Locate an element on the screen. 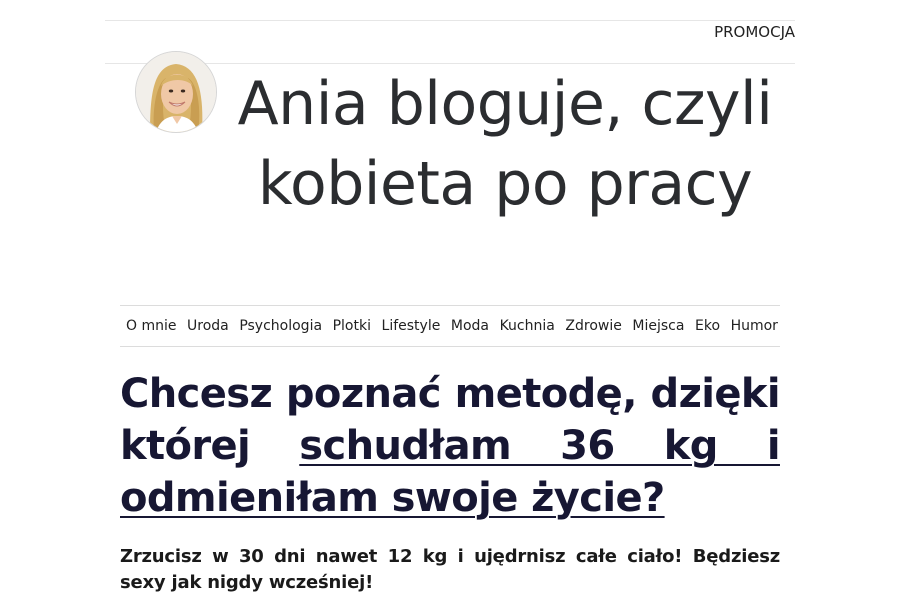 The image size is (900, 600). nav-item-eko: Eko is located at coordinates (707, 326).